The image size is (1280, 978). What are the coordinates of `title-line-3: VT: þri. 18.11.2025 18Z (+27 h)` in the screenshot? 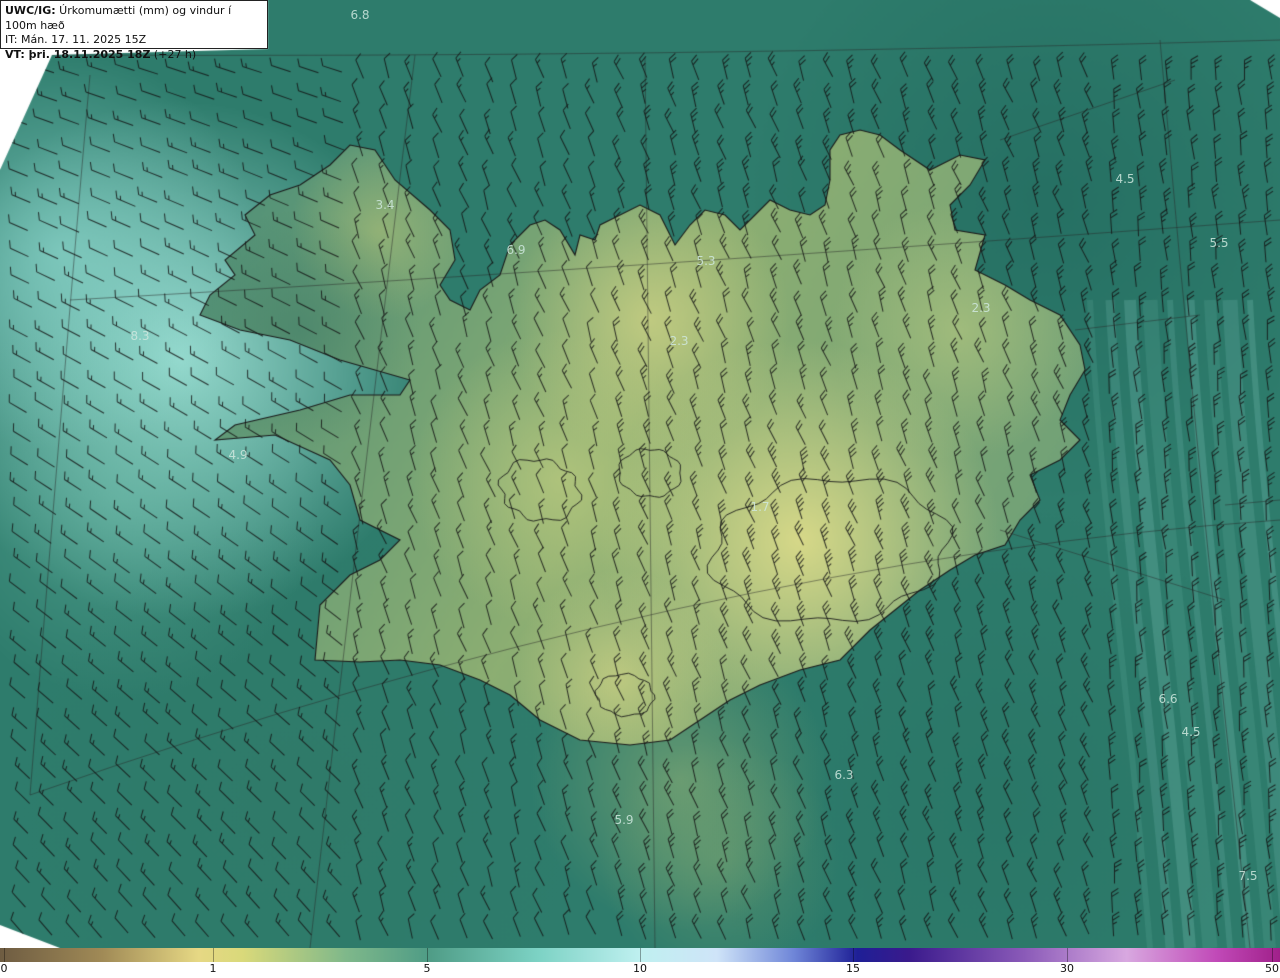 It's located at (101, 54).